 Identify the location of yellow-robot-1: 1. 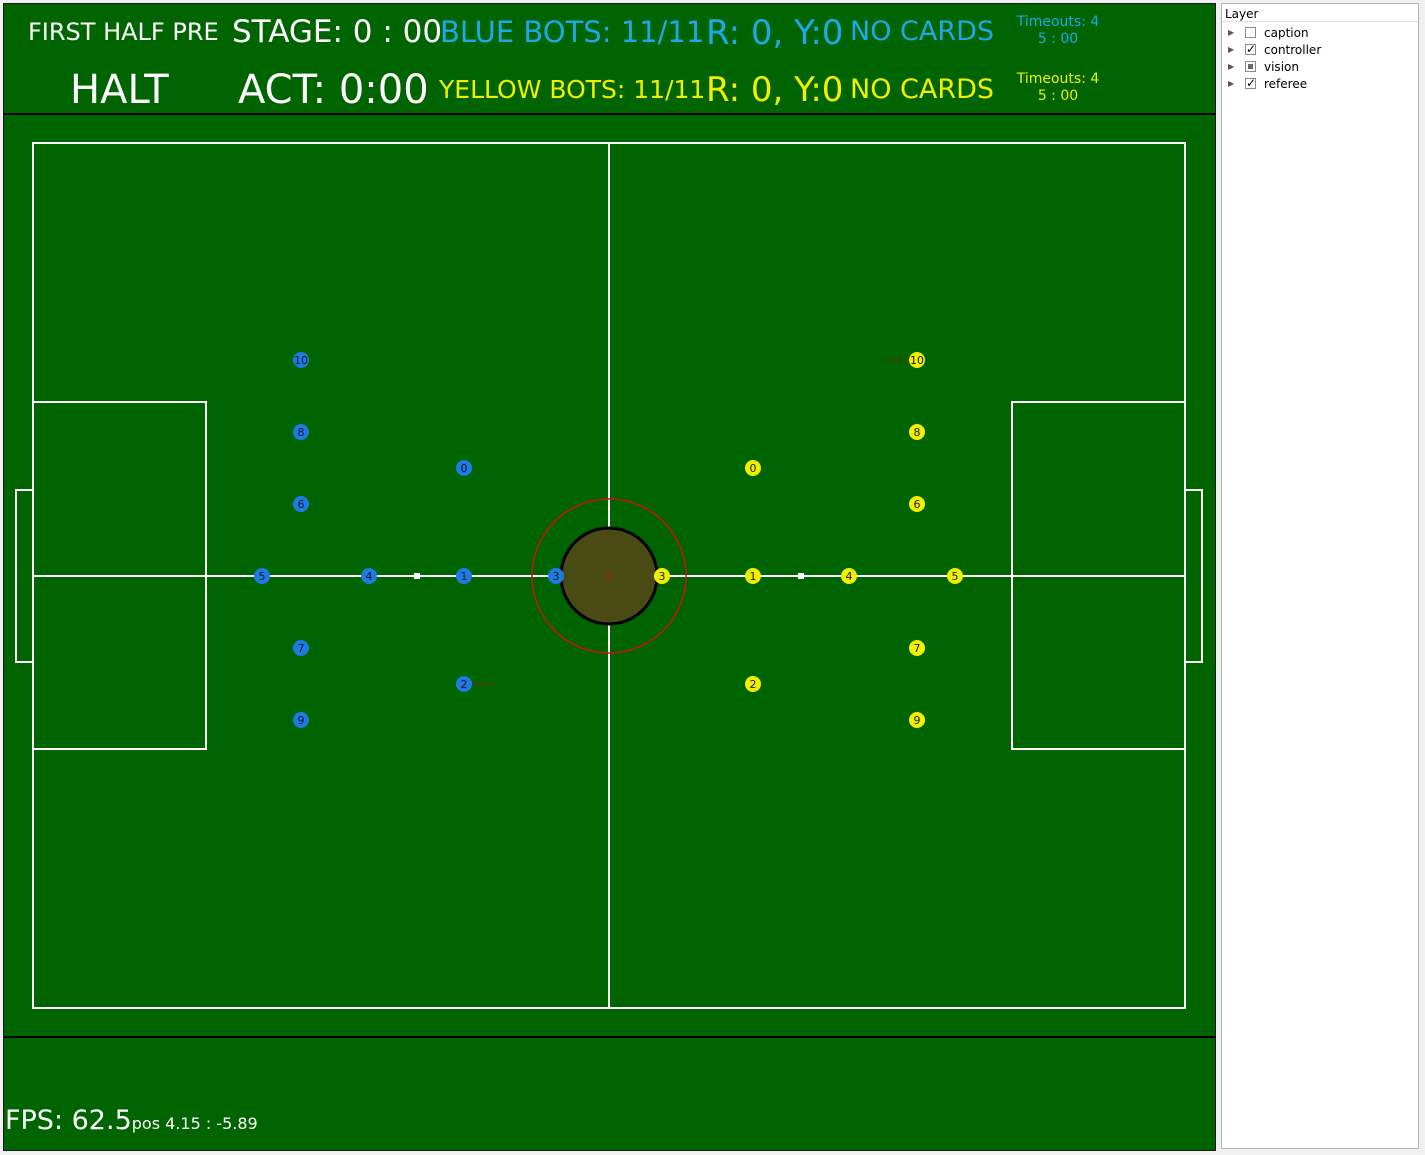
(753, 576).